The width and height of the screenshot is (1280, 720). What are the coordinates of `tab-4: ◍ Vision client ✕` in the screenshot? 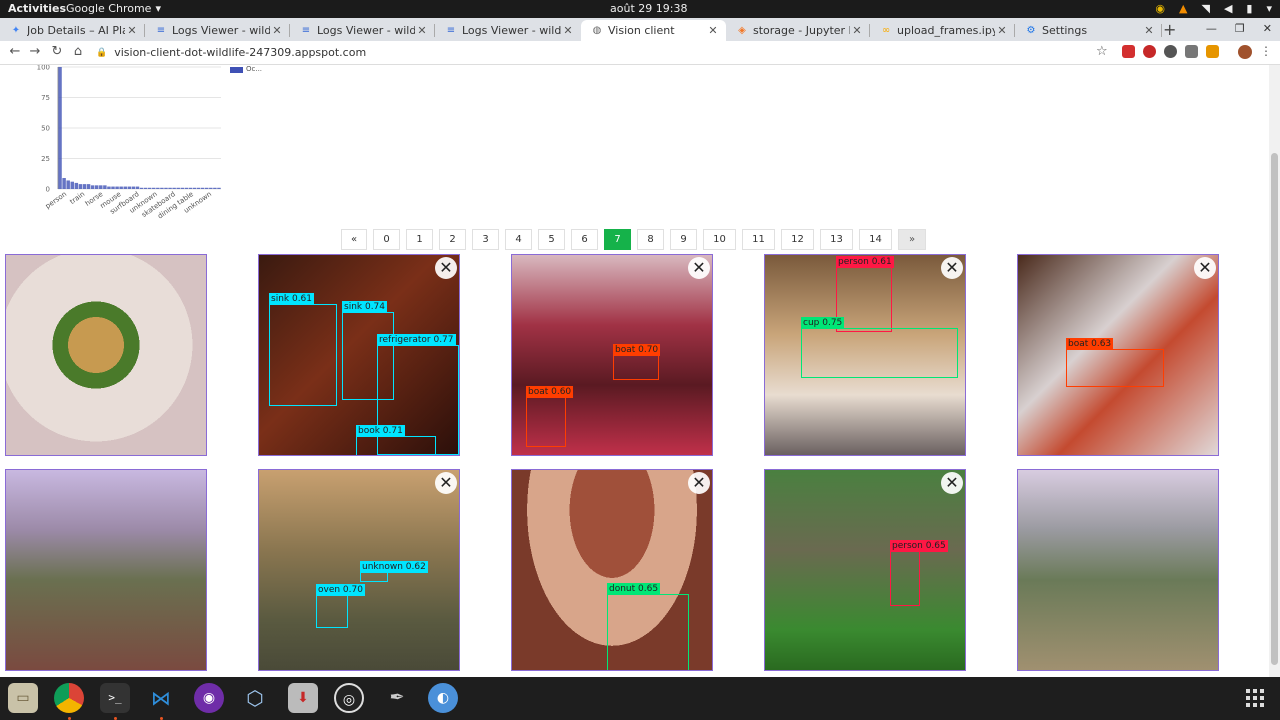 It's located at (653, 30).